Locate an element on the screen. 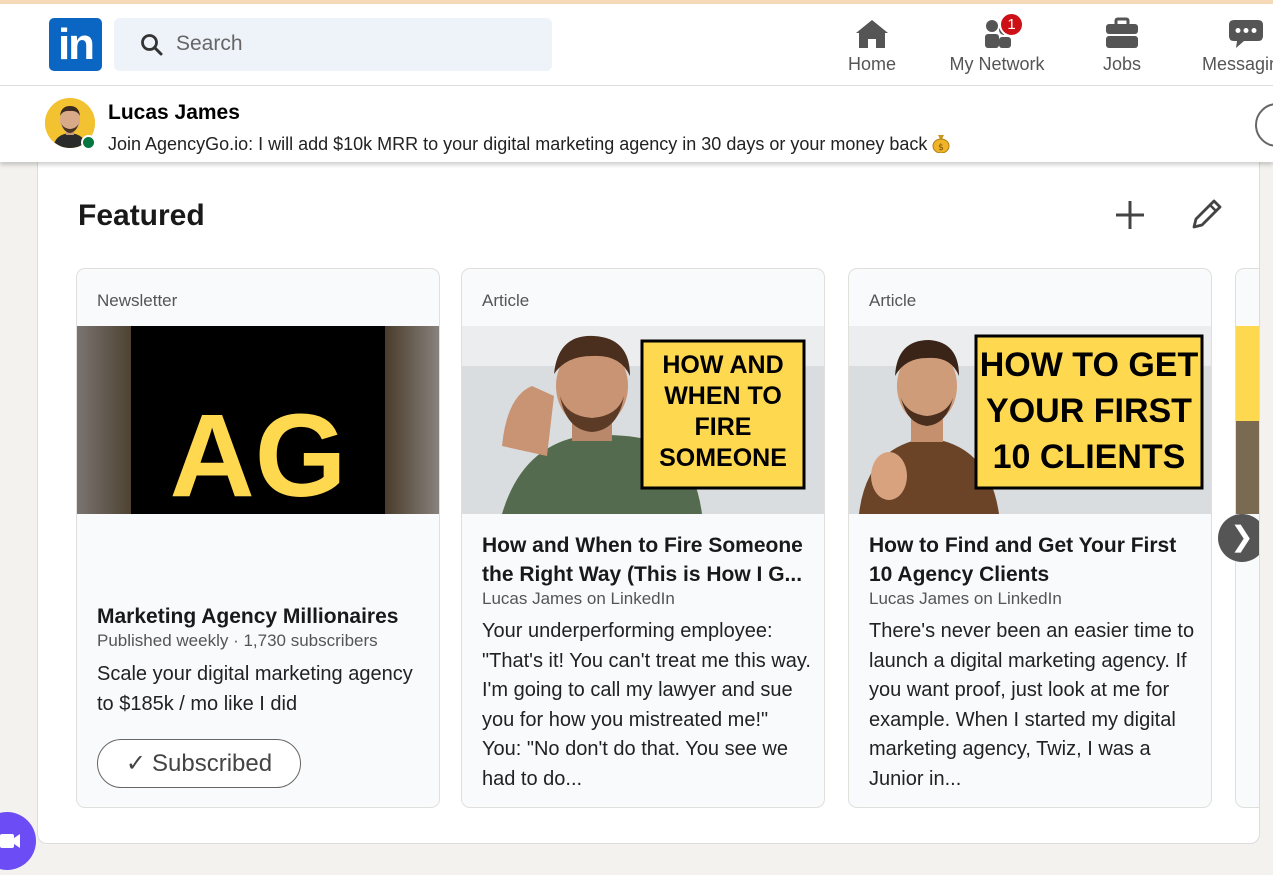  item-subtitle: Published weekly · 1,730 subscribers is located at coordinates (237, 640).